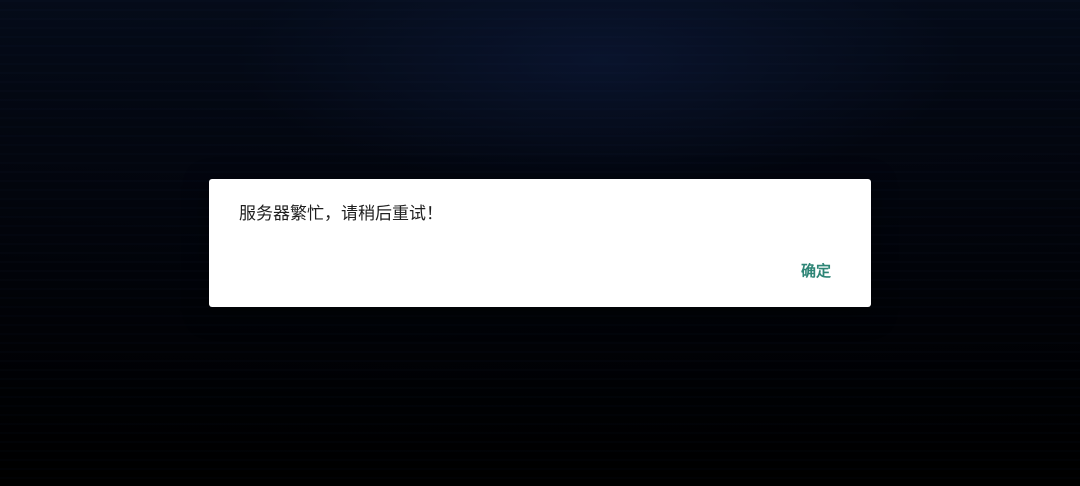 The height and width of the screenshot is (486, 1080). I want to click on confirm-button: 确定, so click(816, 271).